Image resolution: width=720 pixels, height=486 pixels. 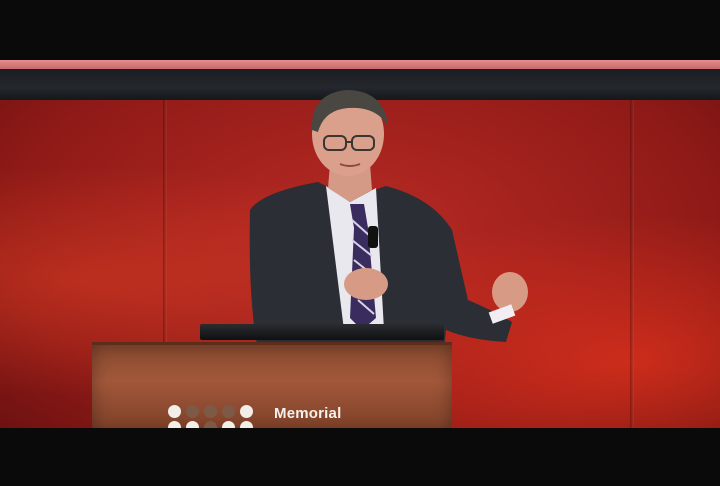 What do you see at coordinates (308, 413) in the screenshot?
I see `podium-logo-text: Memorial` at bounding box center [308, 413].